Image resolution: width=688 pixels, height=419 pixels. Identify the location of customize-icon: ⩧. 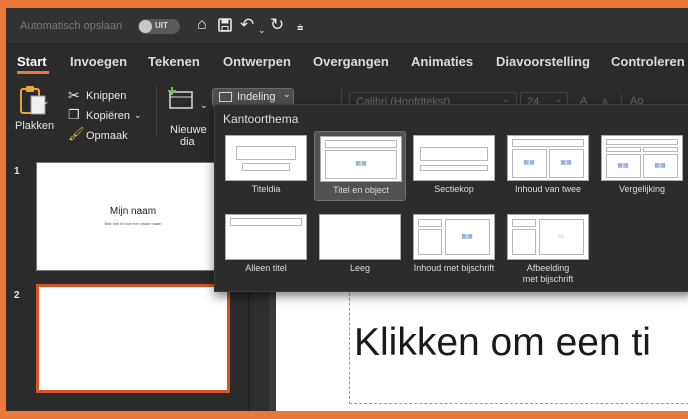
(300, 28).